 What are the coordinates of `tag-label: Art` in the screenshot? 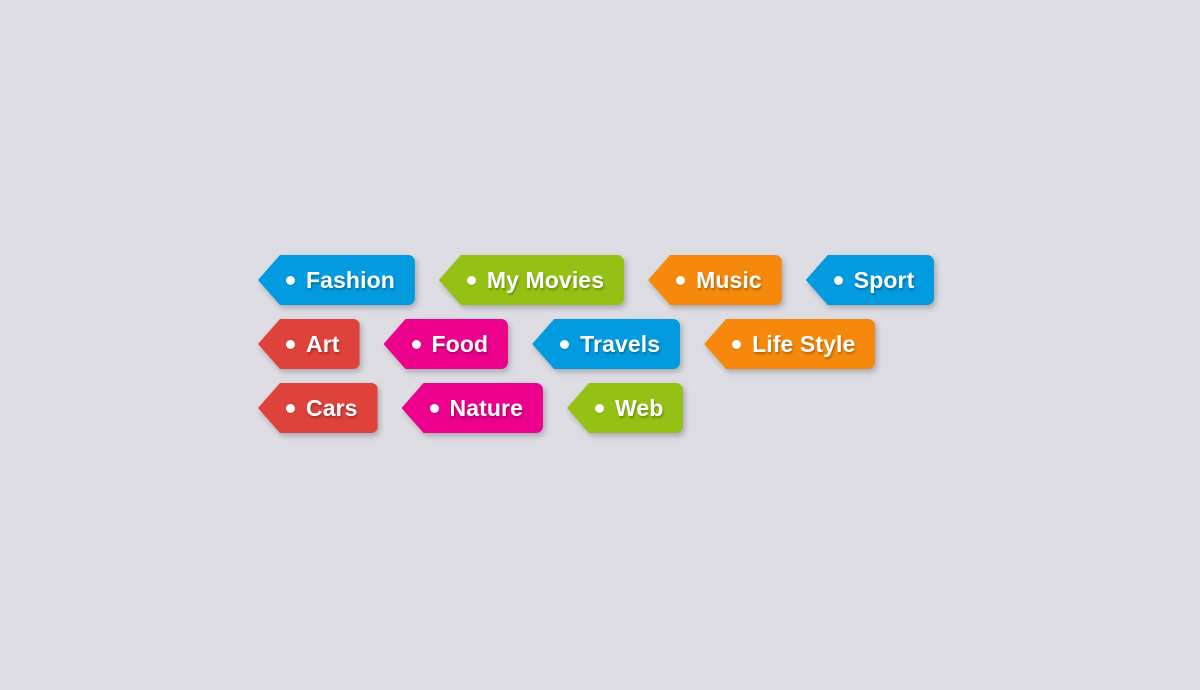 It's located at (323, 343).